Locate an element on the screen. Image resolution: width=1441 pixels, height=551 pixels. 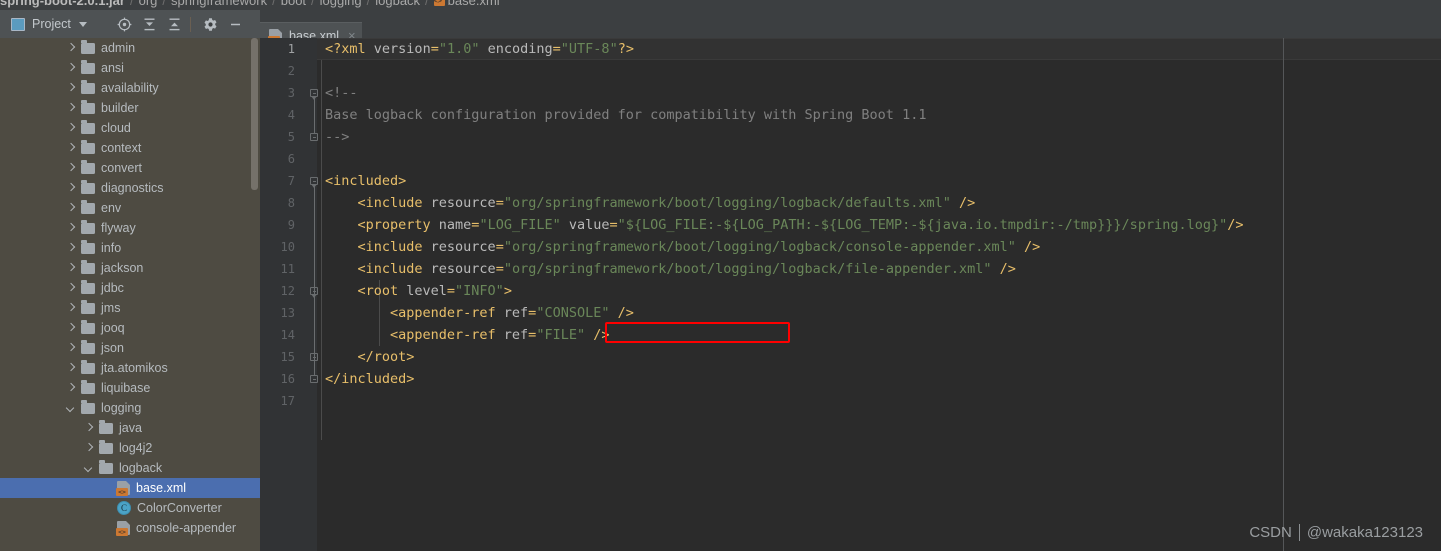
tree-item-base-xml: base.xml is located at coordinates (130, 488).